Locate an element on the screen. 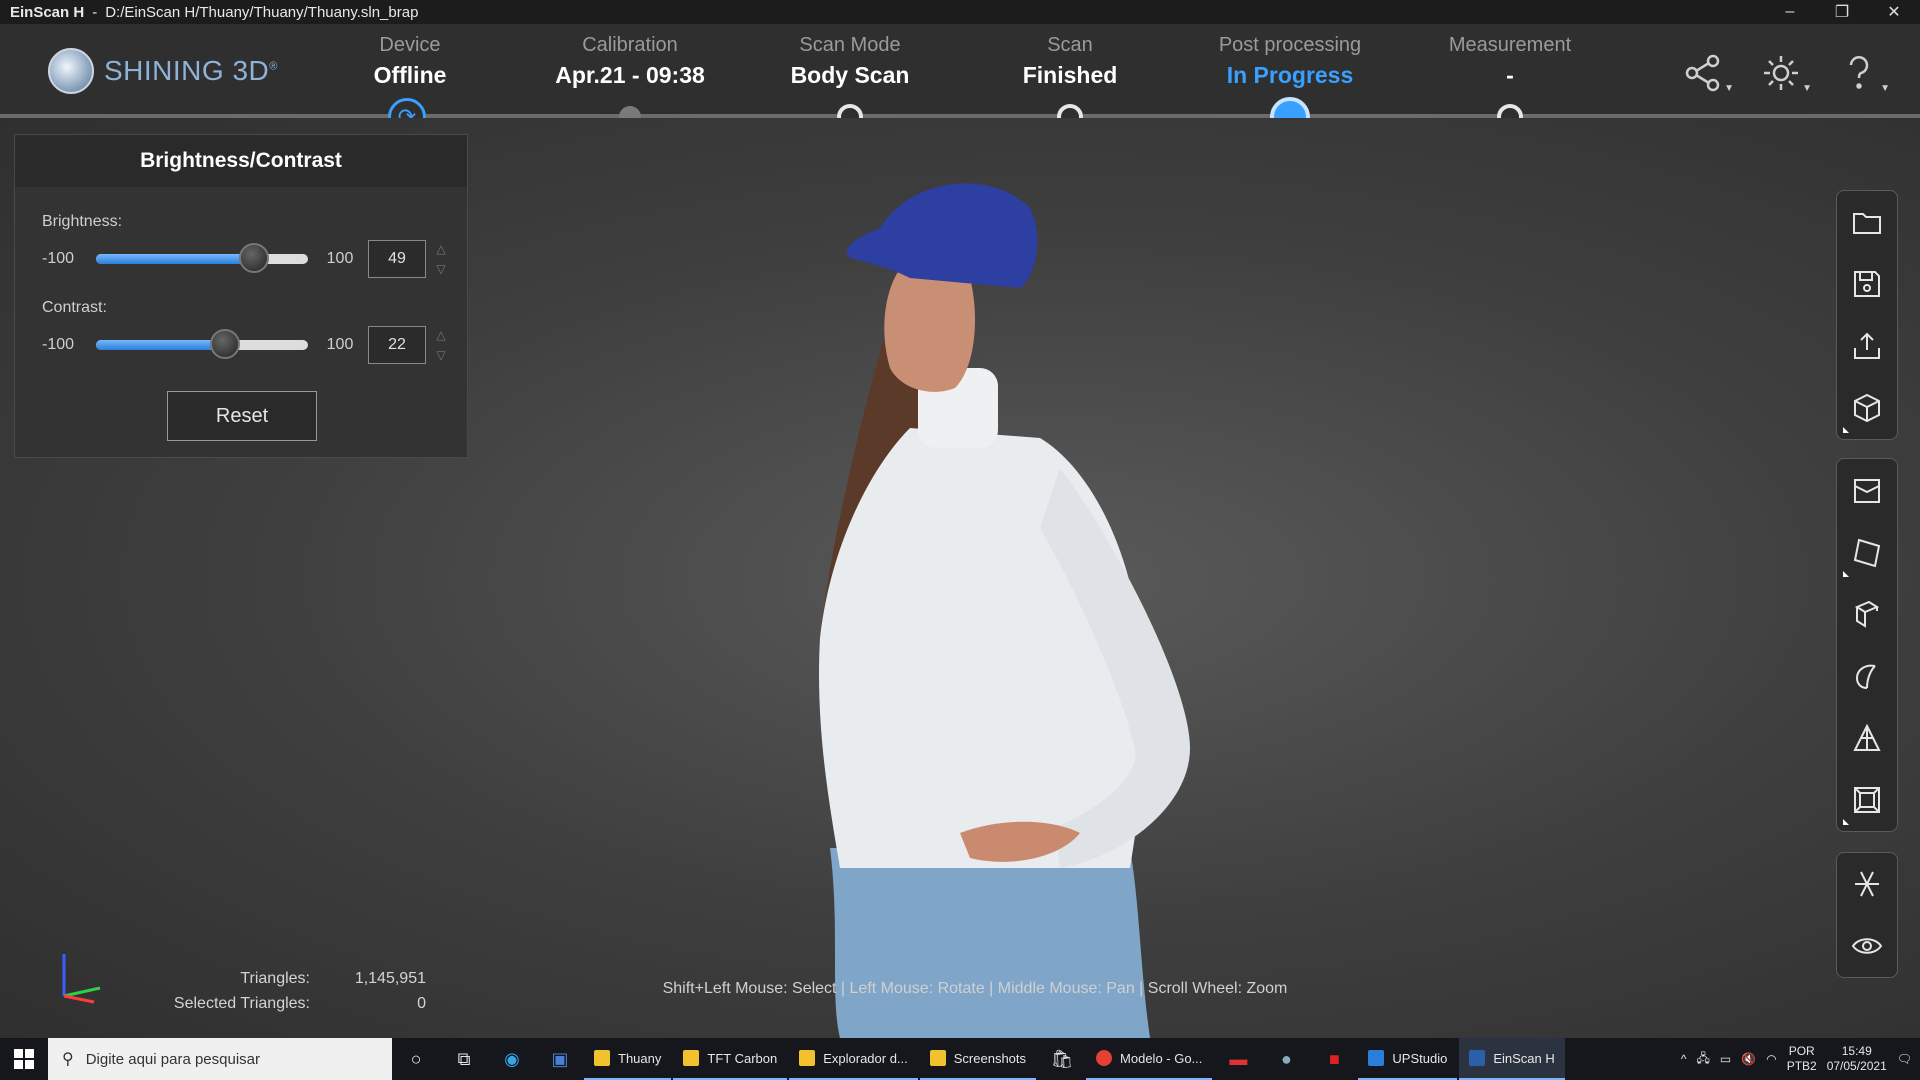  step-value: Apr.21 - 09:38 is located at coordinates (630, 75).